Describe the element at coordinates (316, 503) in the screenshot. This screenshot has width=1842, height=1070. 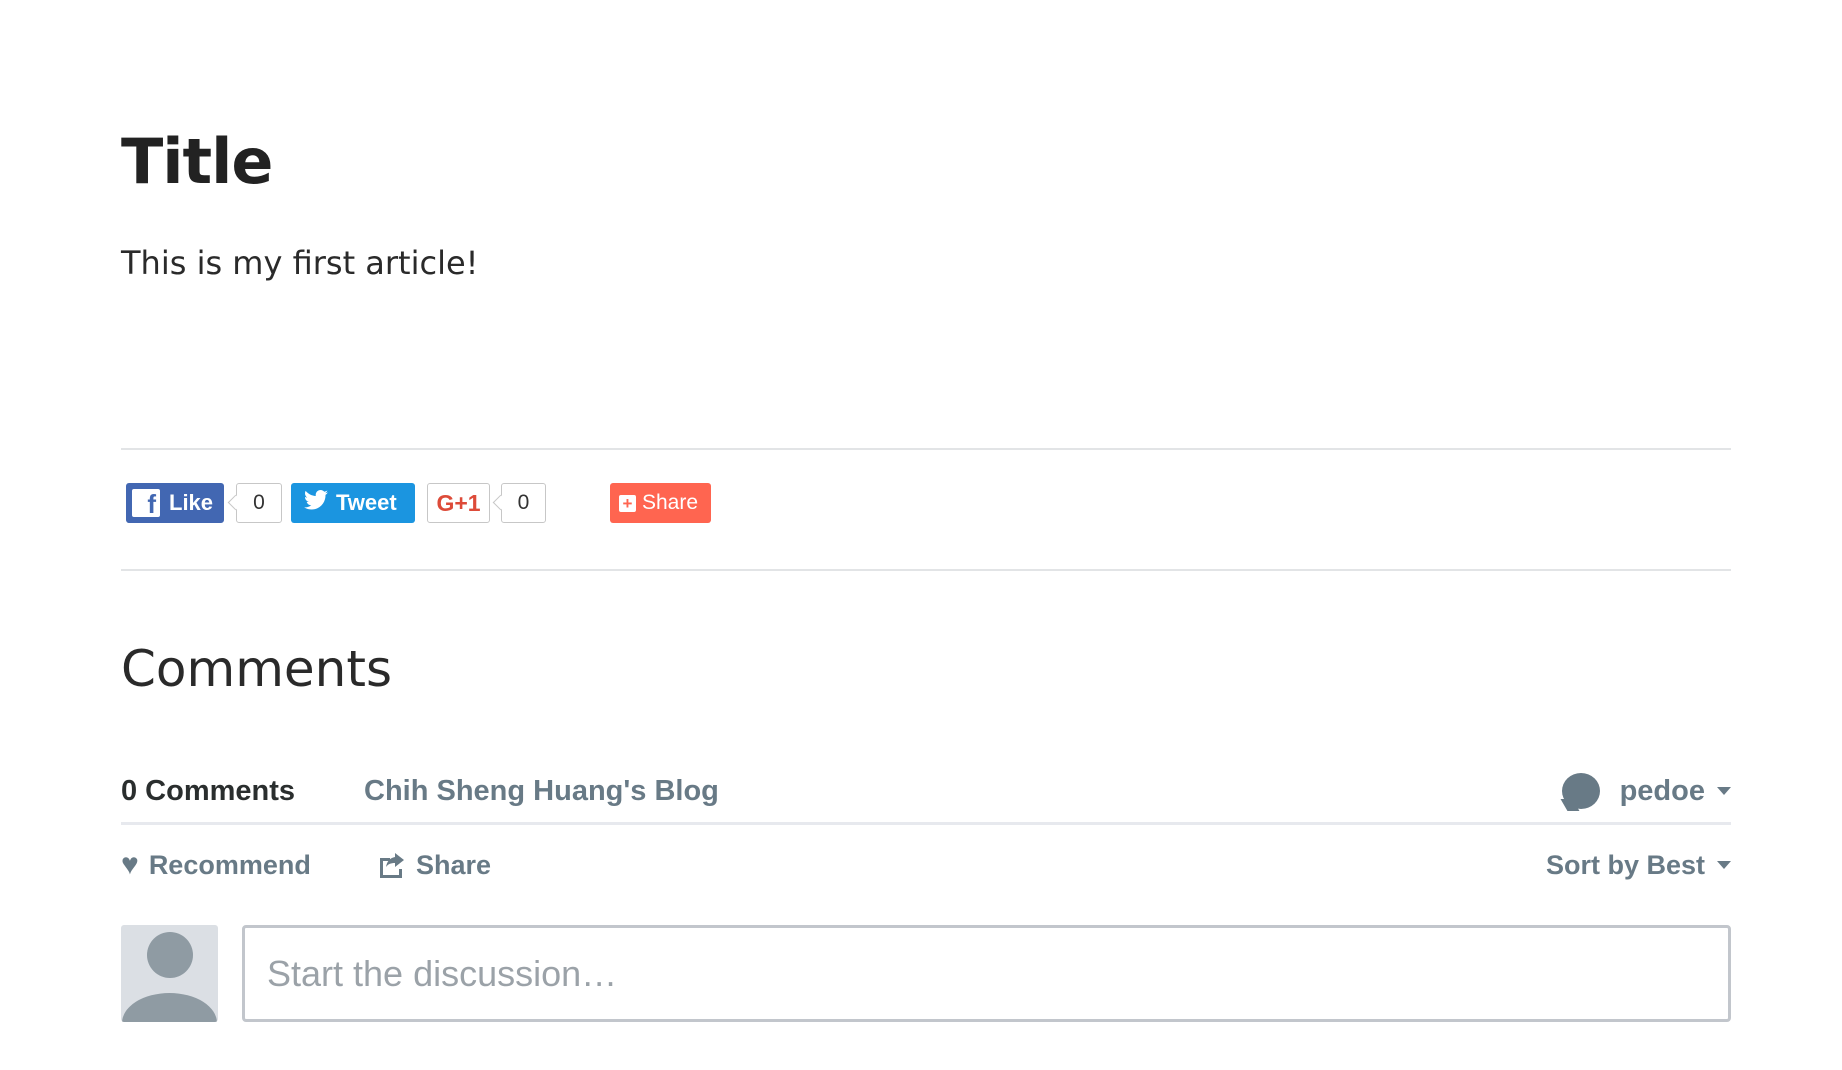
I see `twitter-bird-icon` at that location.